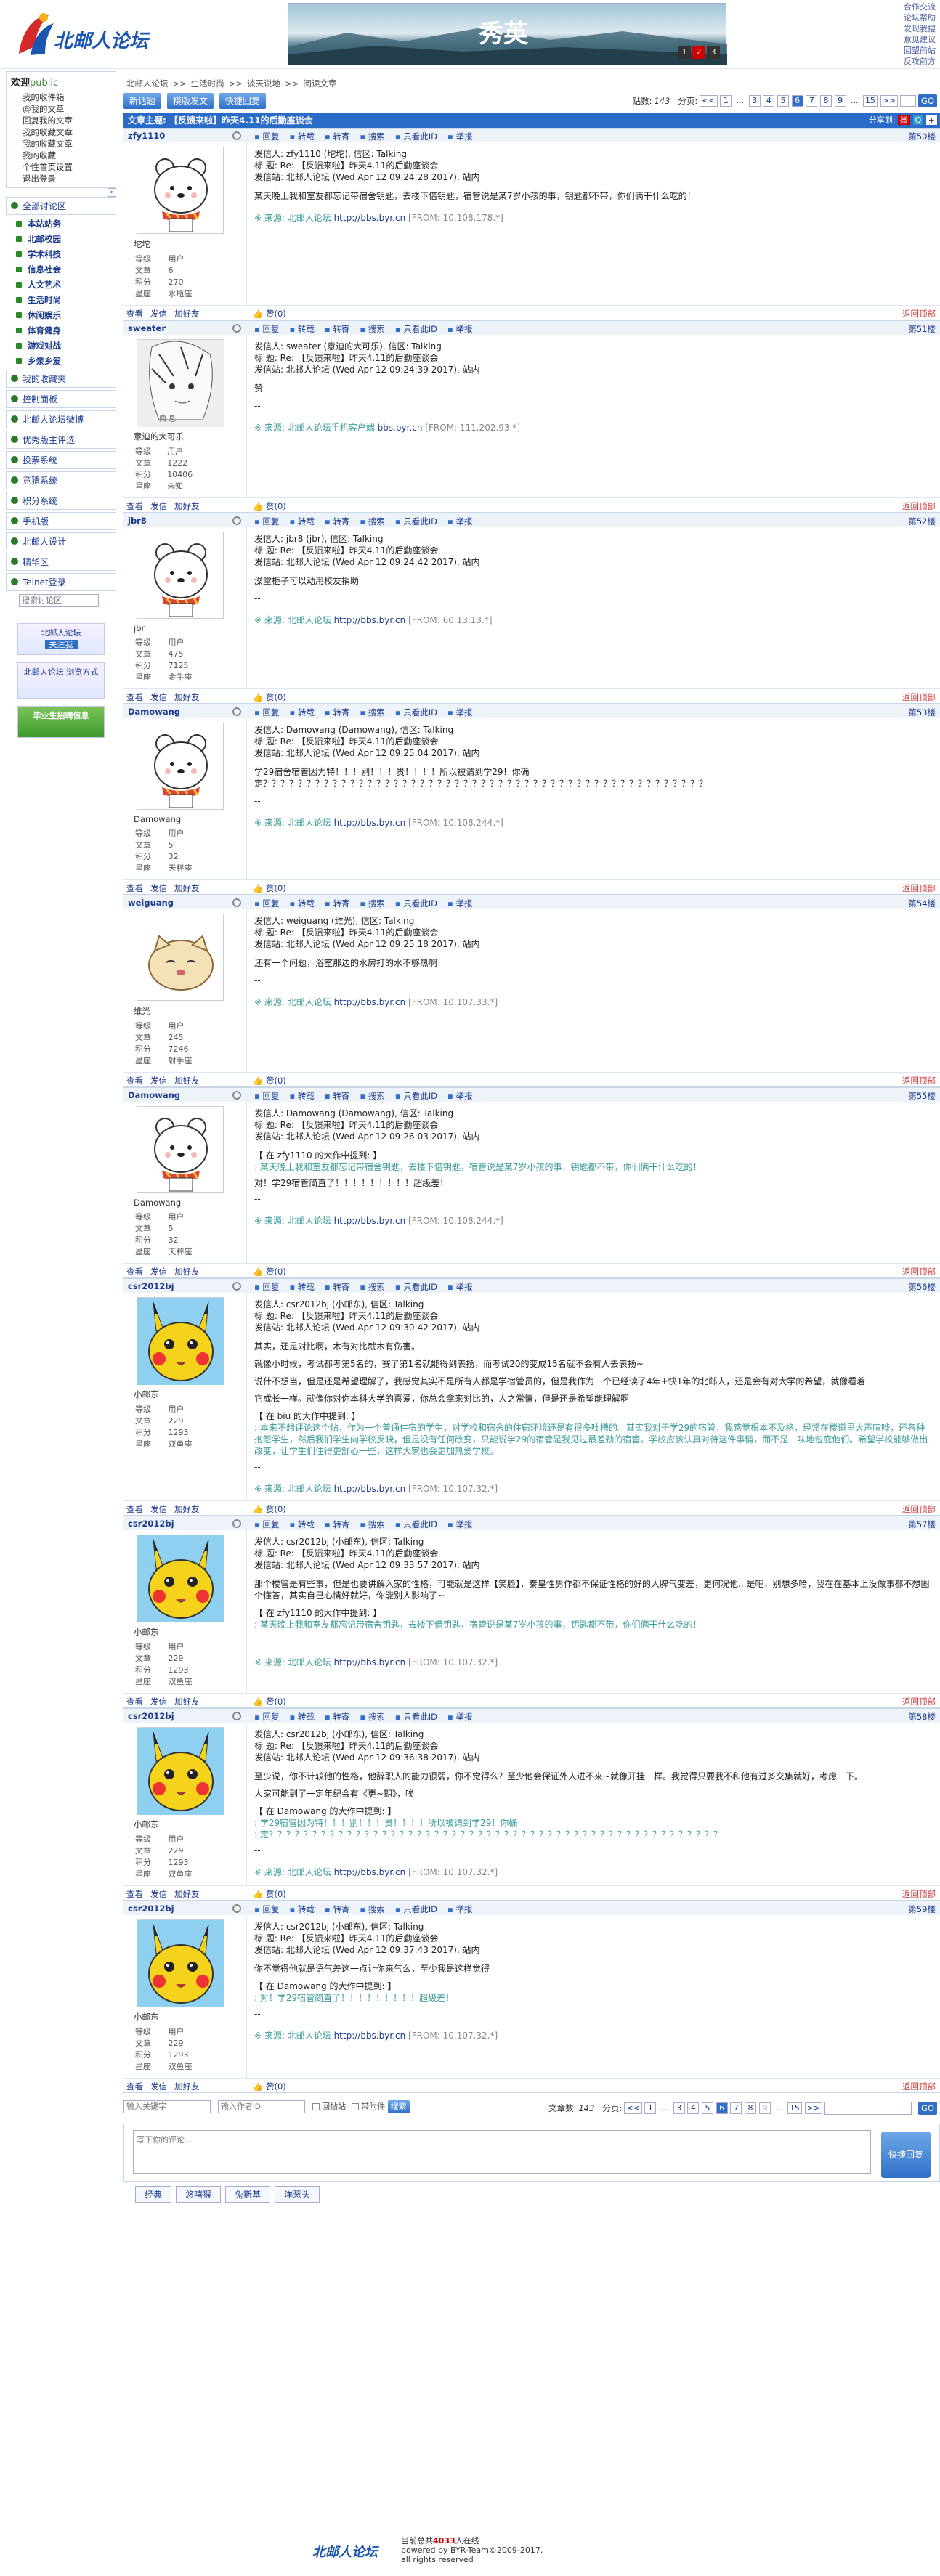 The height and width of the screenshot is (2576, 940). I want to click on nav-item: 北邮人论坛微博, so click(61, 419).